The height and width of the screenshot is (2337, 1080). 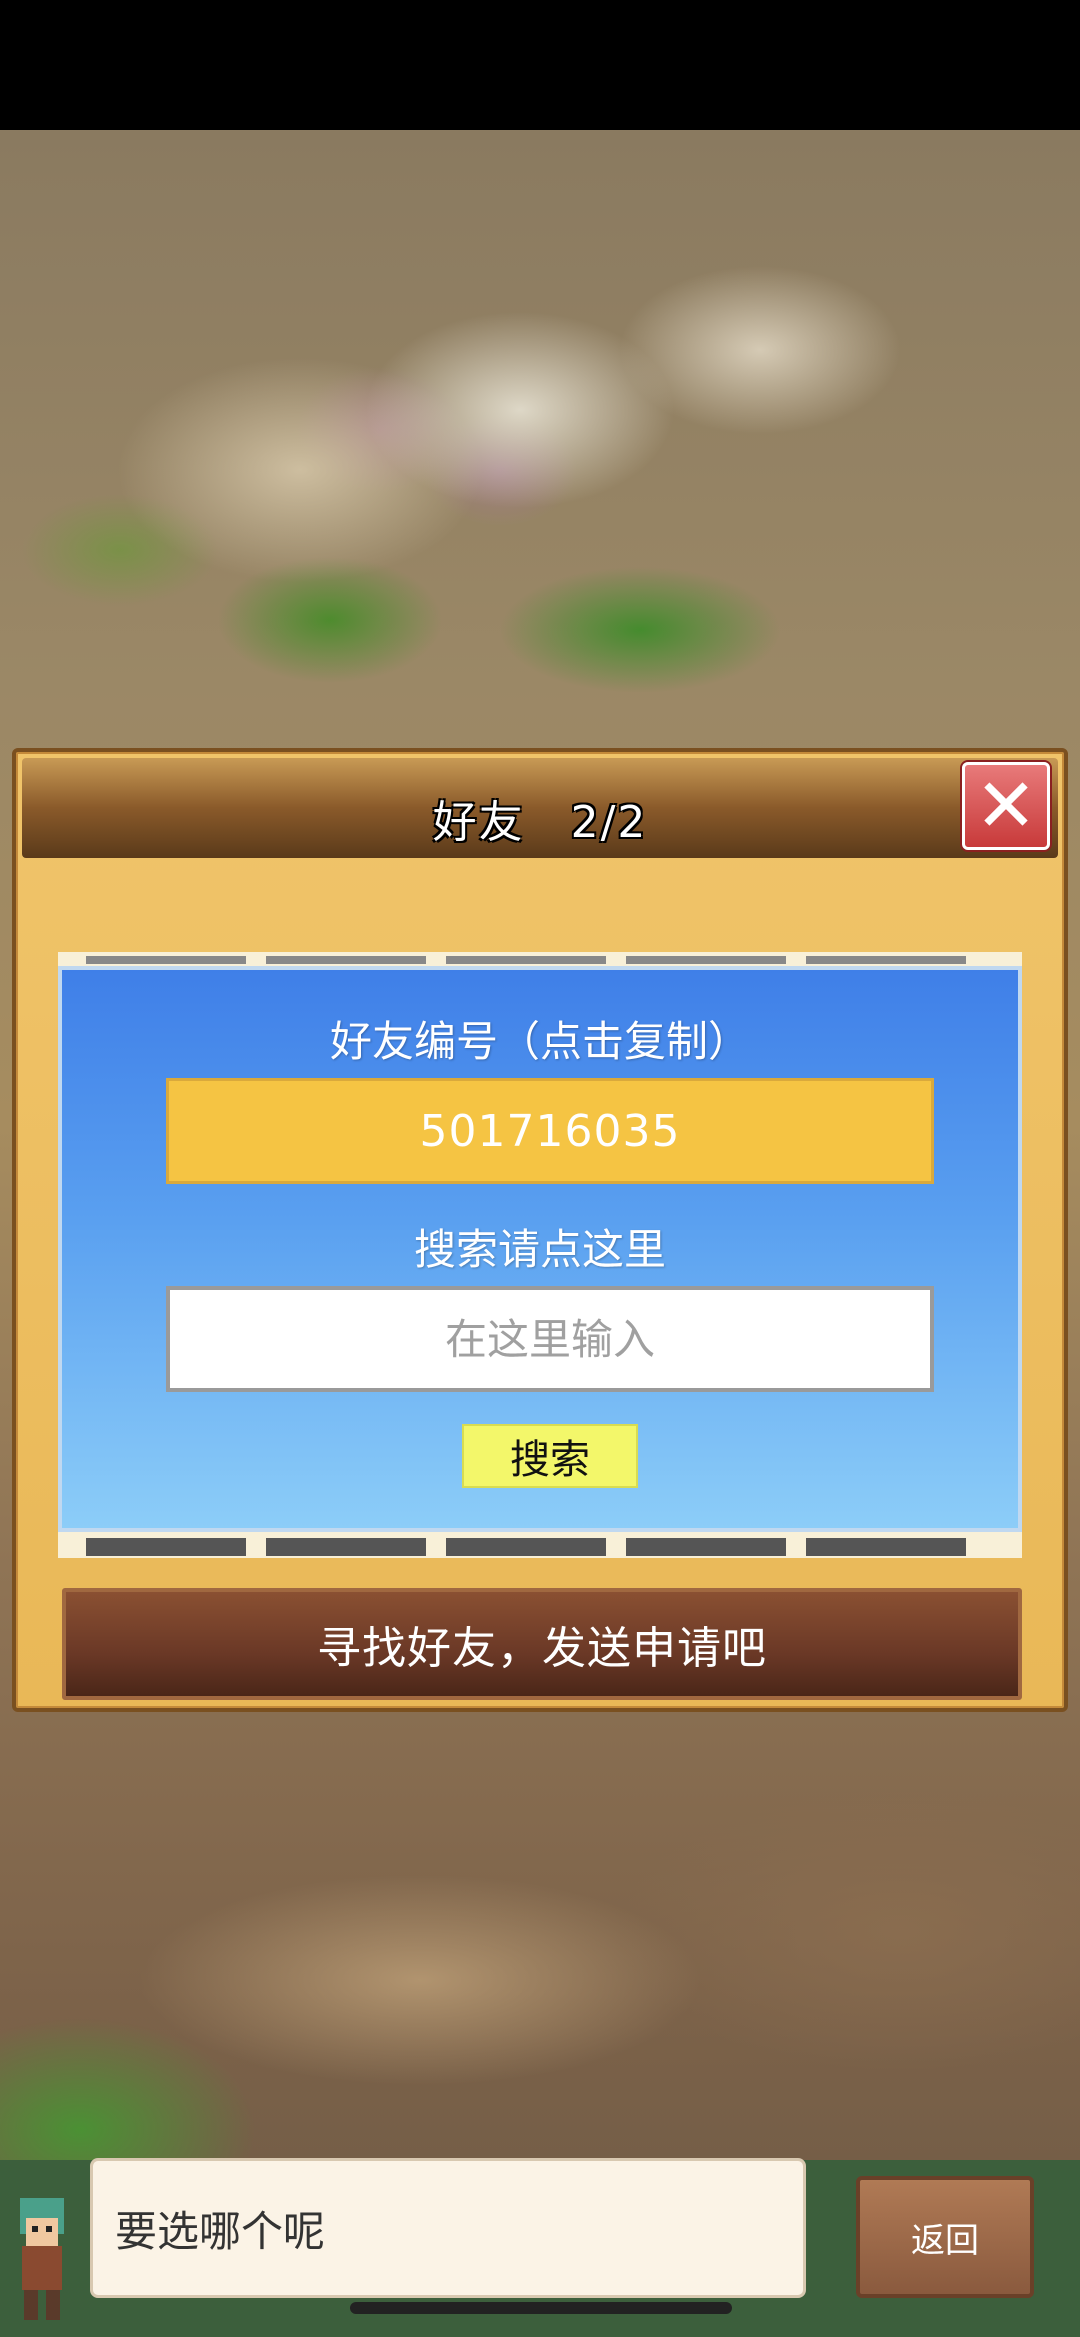 I want to click on search-label: 搜索请点这里, so click(x=539, y=1249).